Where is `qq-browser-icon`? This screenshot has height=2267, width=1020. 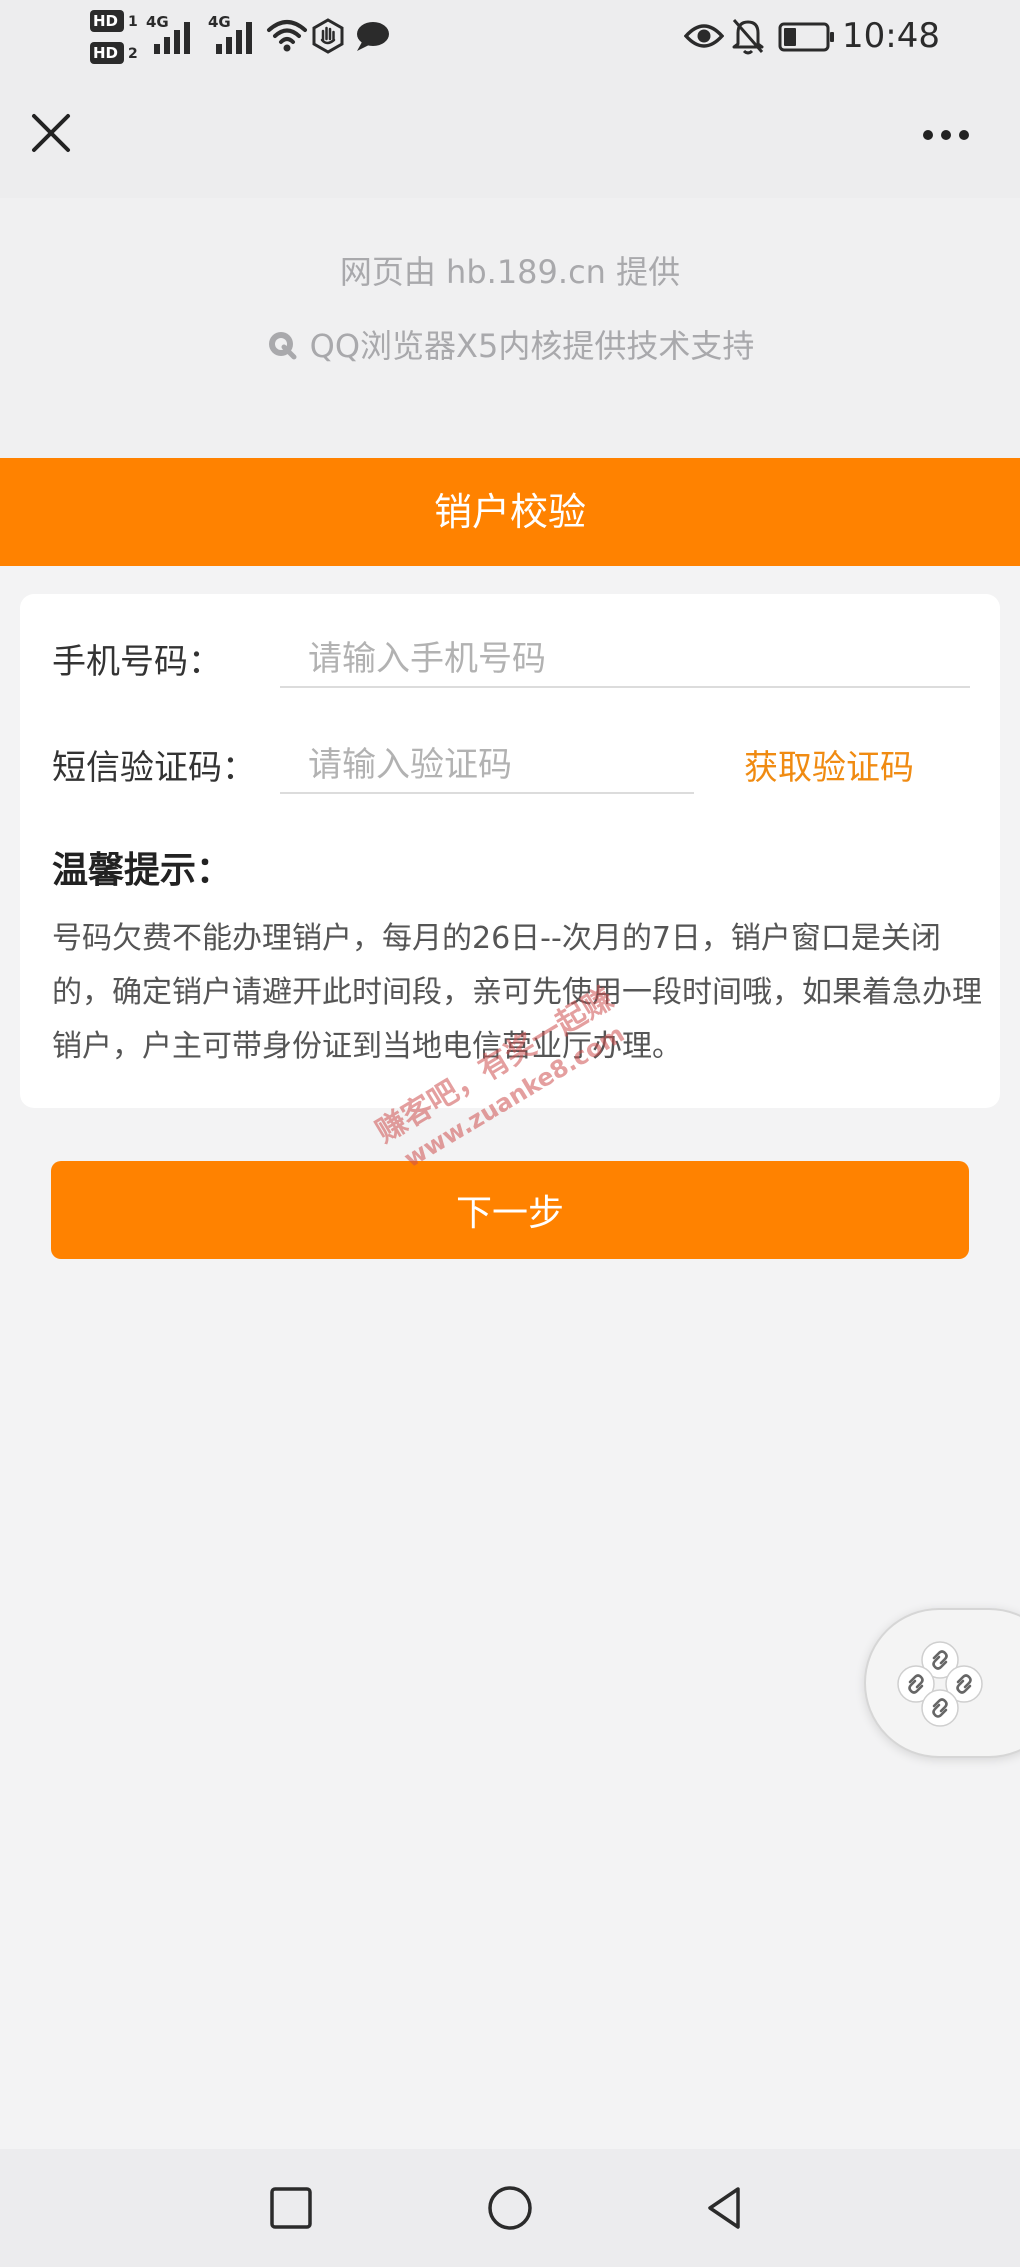 qq-browser-icon is located at coordinates (282, 346).